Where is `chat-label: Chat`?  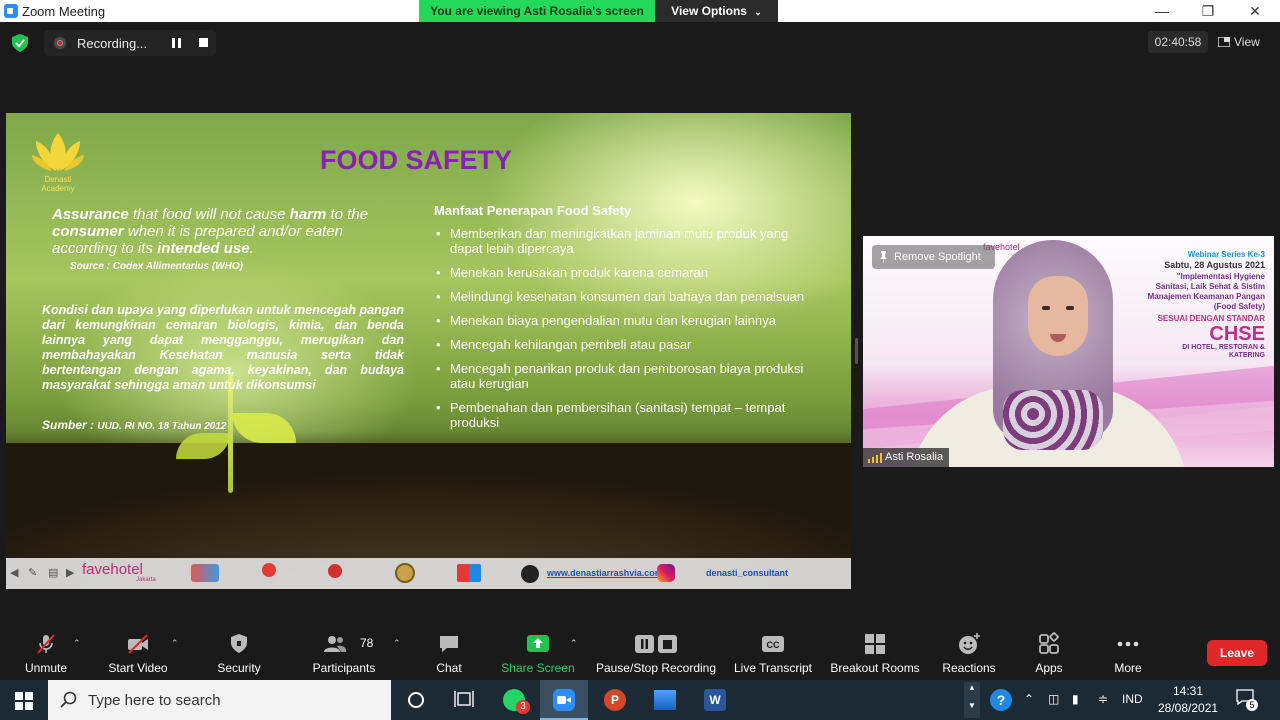
chat-label: Chat is located at coordinates (449, 668).